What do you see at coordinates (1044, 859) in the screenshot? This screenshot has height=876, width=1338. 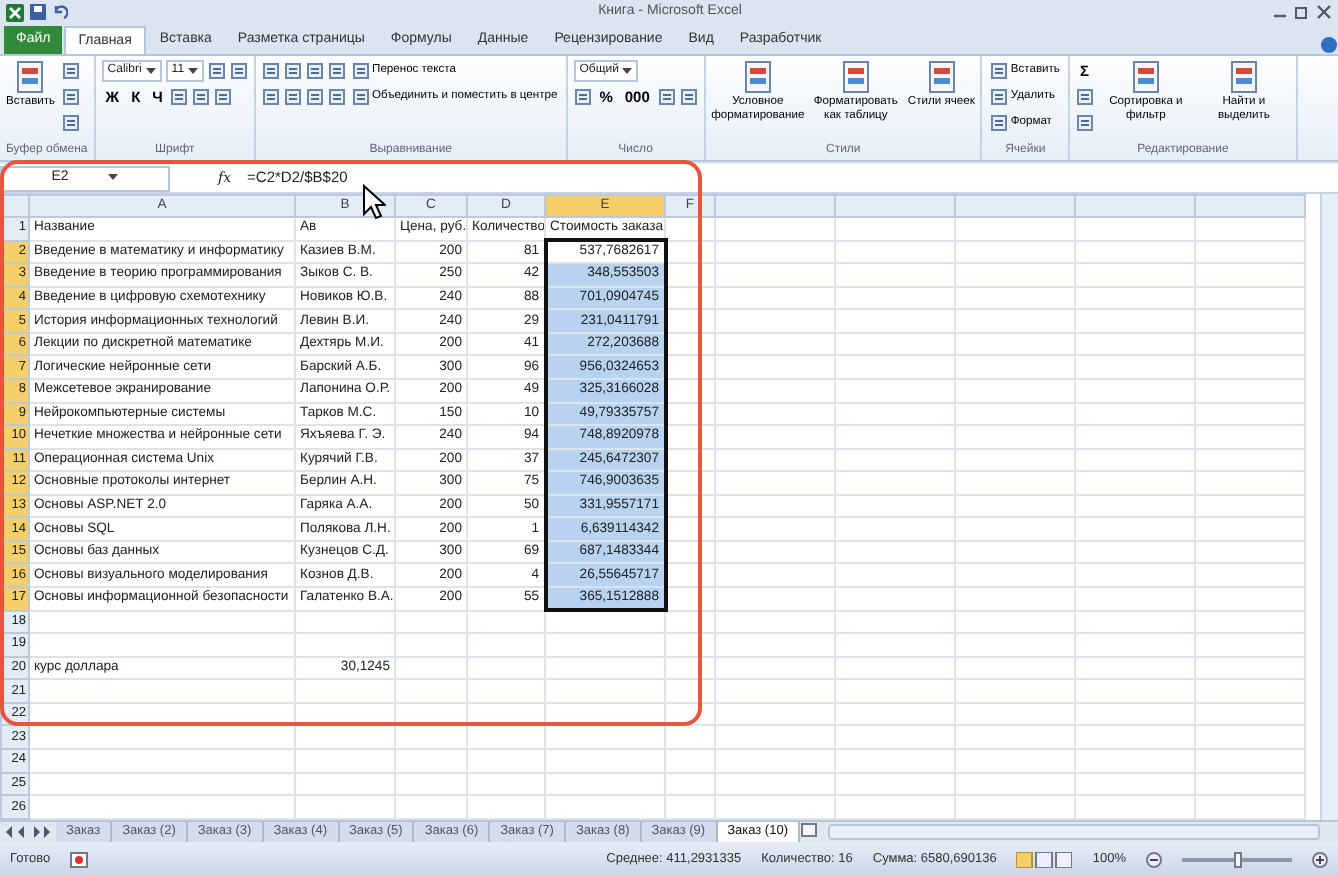 I see `page-view-icons` at bounding box center [1044, 859].